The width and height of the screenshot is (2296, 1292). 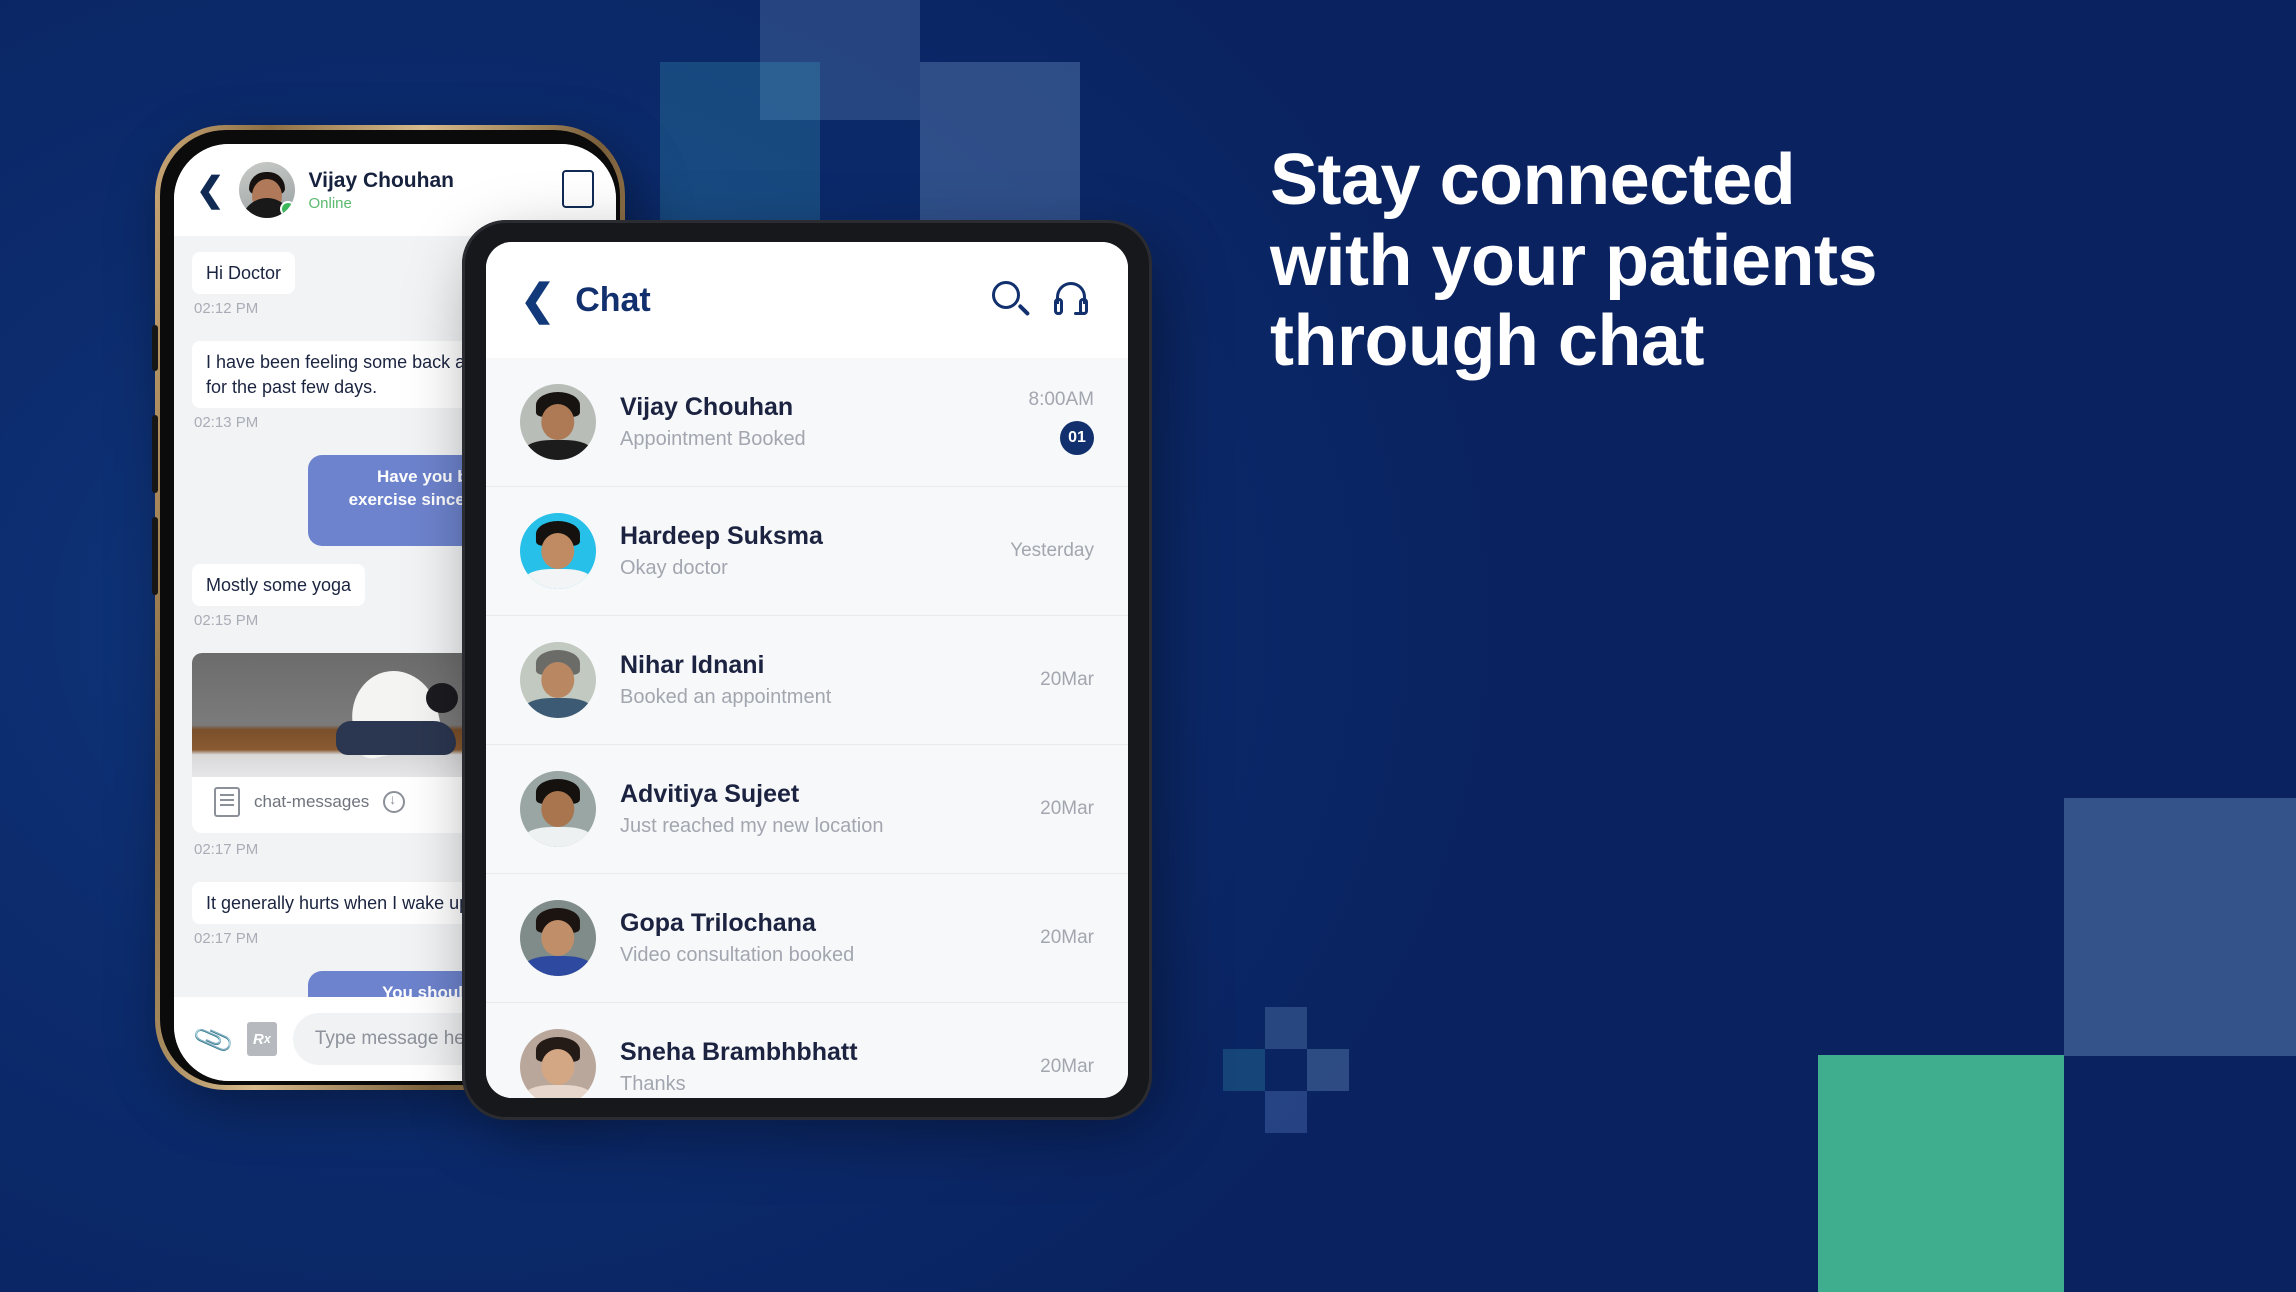 What do you see at coordinates (381, 181) in the screenshot?
I see `contact-name: Vijay Chouhan` at bounding box center [381, 181].